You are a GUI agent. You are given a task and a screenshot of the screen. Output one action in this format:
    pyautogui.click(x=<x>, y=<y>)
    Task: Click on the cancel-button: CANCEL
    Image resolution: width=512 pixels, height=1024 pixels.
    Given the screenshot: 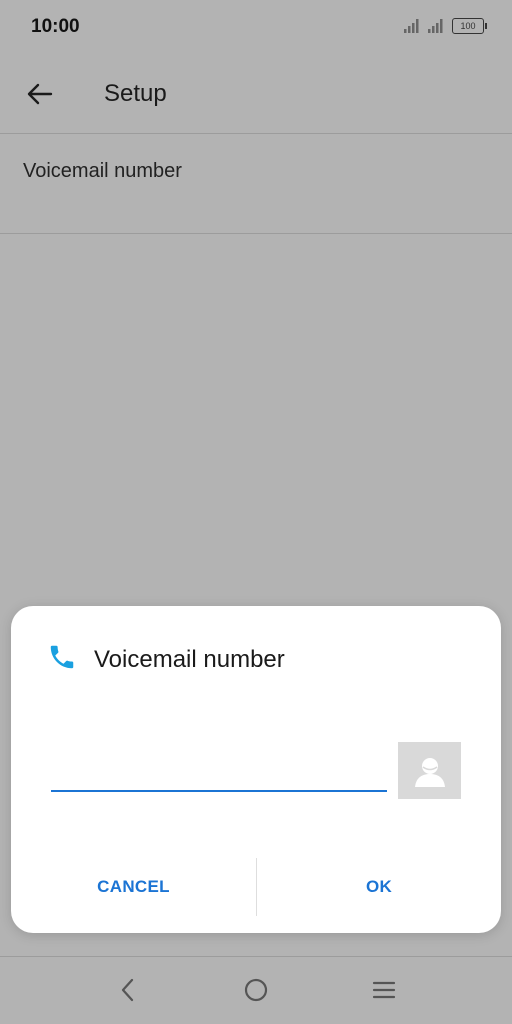 What is the action you would take?
    pyautogui.click(x=133, y=887)
    